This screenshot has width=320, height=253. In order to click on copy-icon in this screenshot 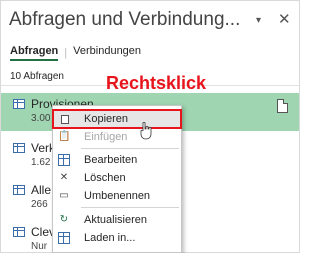, I will do `click(63, 118)`.